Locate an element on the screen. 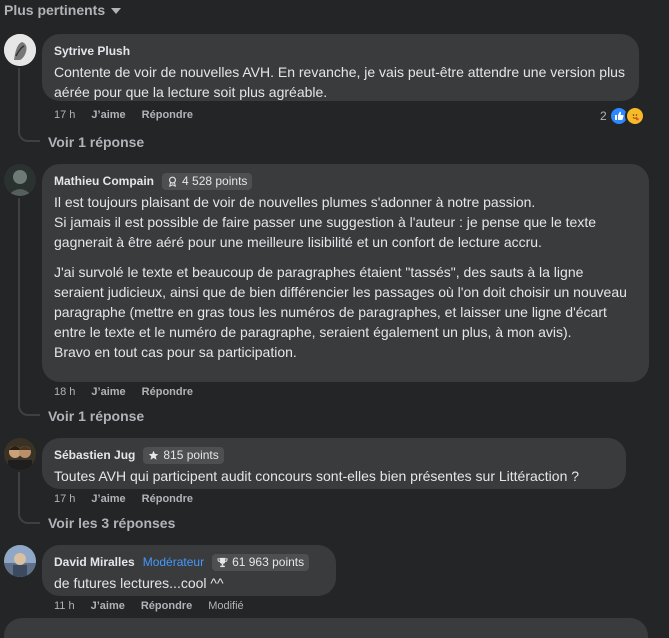 Image resolution: width=669 pixels, height=638 pixels. caret-down-icon is located at coordinates (116, 11).